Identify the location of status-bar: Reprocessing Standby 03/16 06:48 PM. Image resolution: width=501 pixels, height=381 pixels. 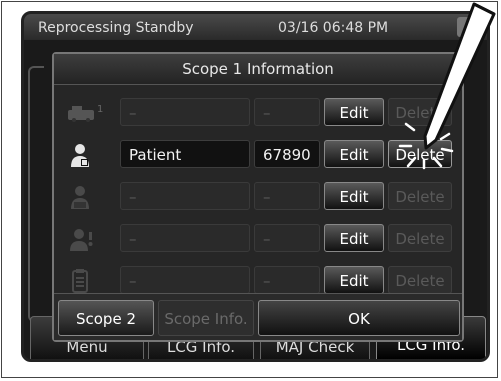
(255, 27).